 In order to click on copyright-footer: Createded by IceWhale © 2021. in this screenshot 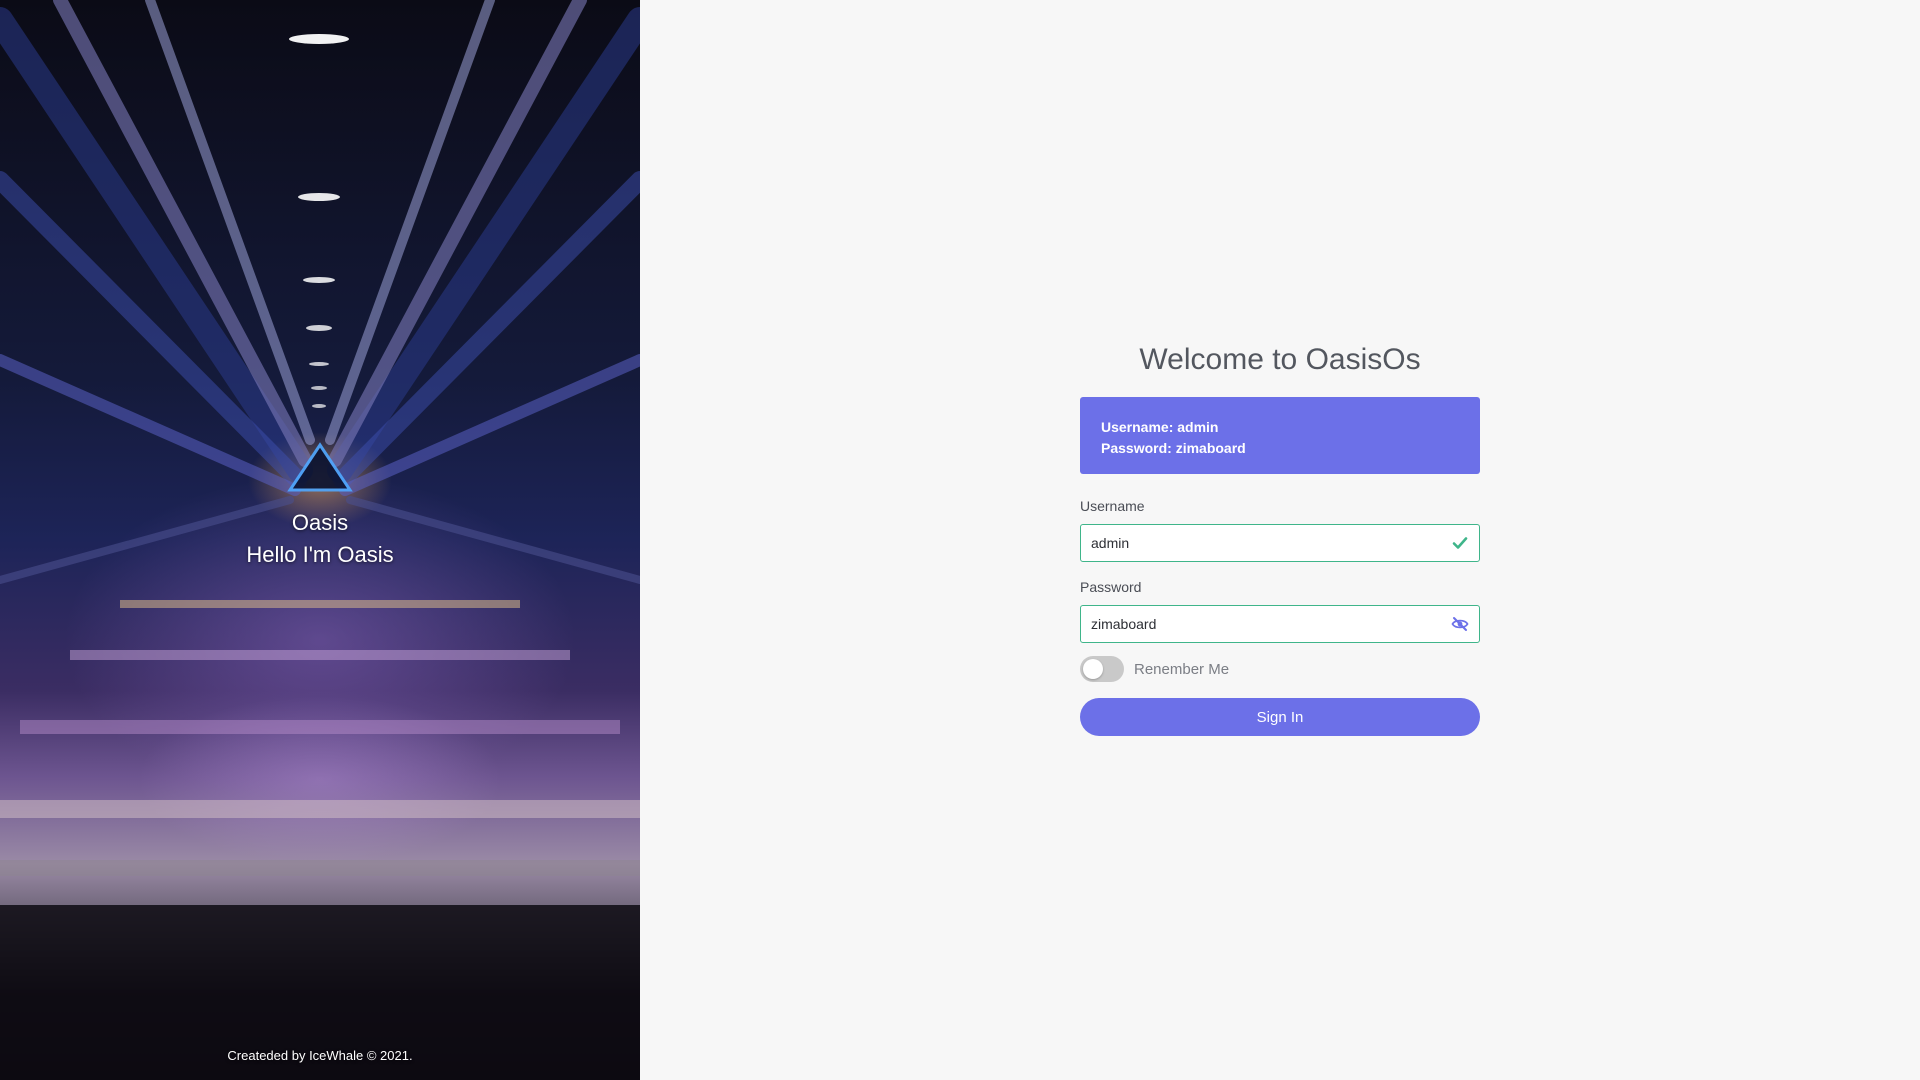, I will do `click(320, 1055)`.